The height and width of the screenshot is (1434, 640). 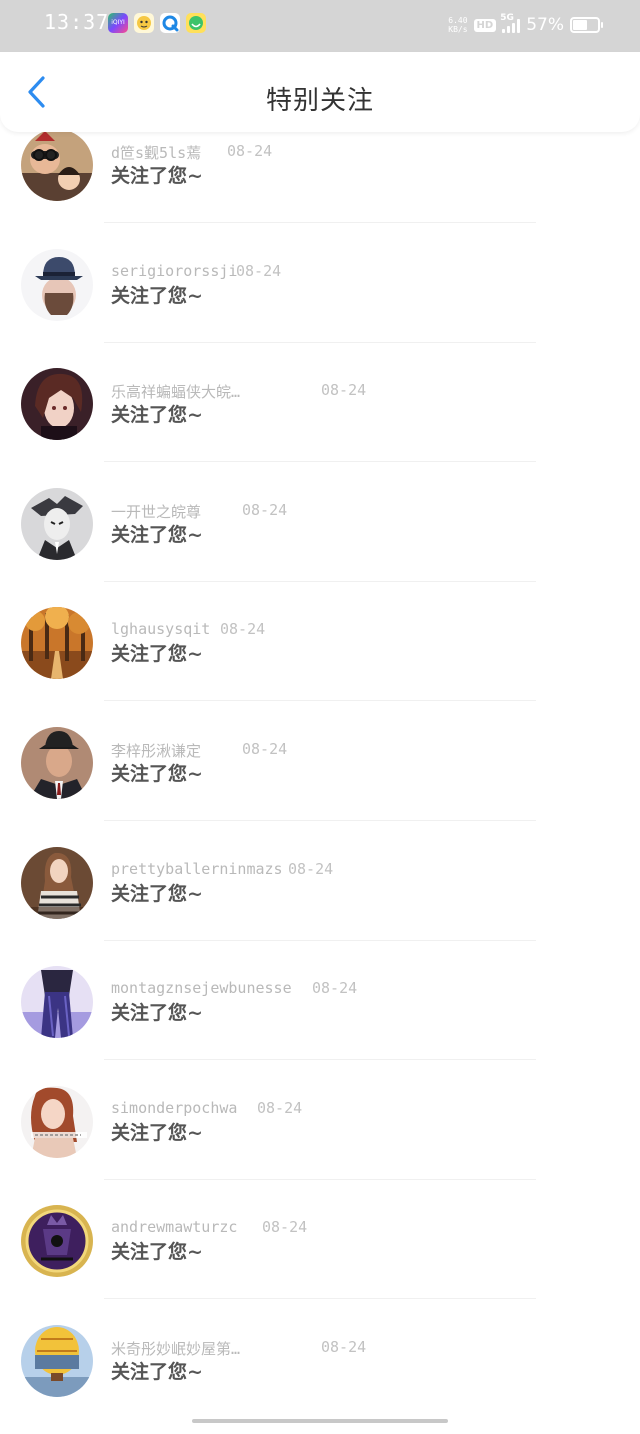 I want to click on list-item: simonderpochwa 08-24 关注了您~, so click(x=320, y=1135).